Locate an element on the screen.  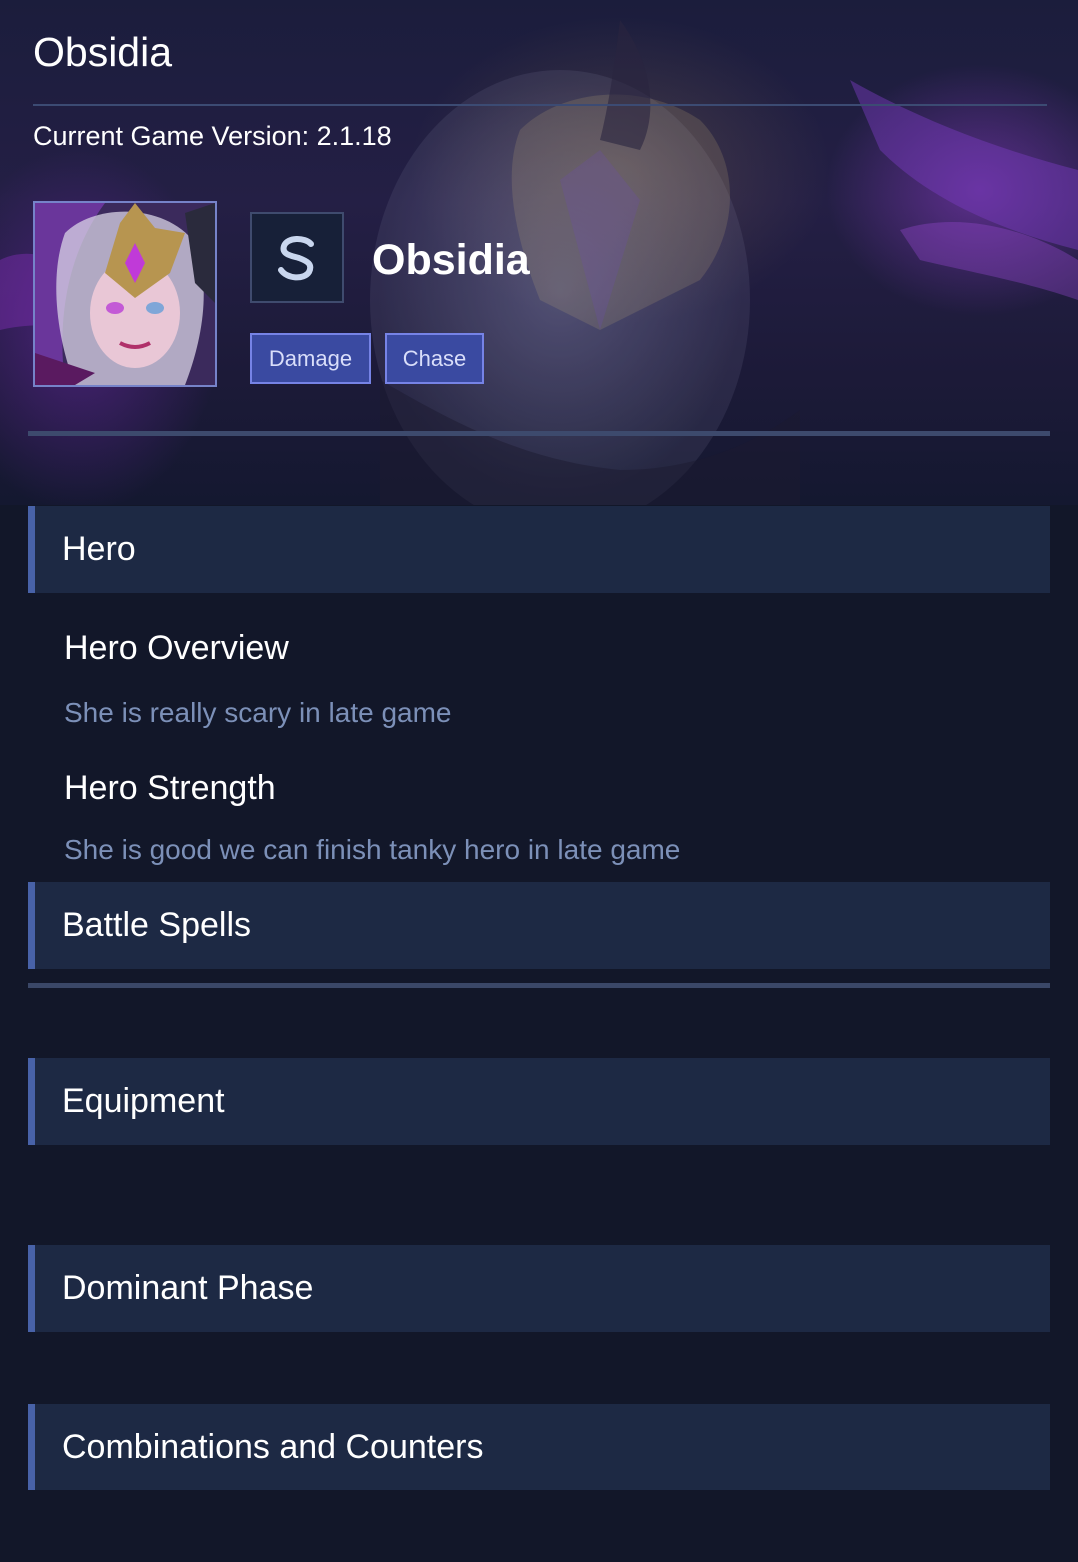
hero-portrait-image is located at coordinates (125, 294).